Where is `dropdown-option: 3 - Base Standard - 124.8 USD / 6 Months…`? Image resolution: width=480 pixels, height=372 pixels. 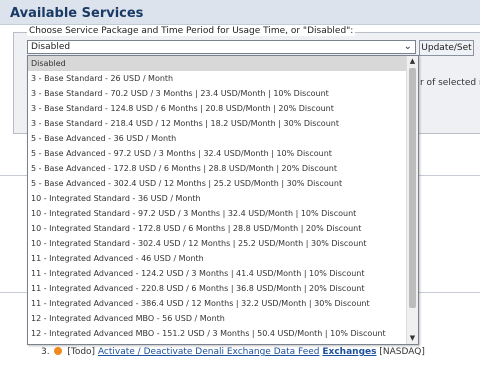
dropdown-option: 3 - Base Standard - 124.8 USD / 6 Months… is located at coordinates (218, 108).